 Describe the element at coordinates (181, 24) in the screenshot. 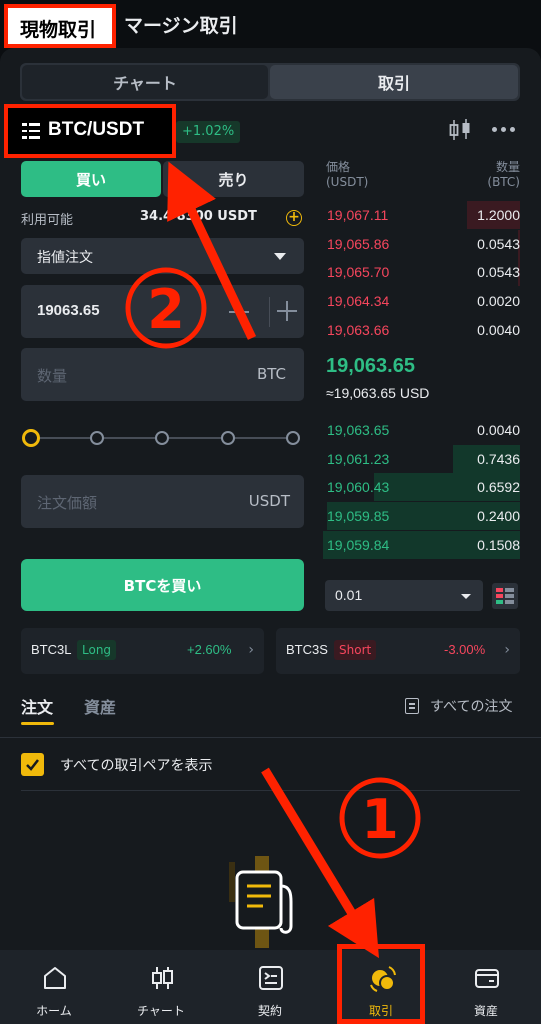

I see `tab-margin-trading: マージン取引` at that location.